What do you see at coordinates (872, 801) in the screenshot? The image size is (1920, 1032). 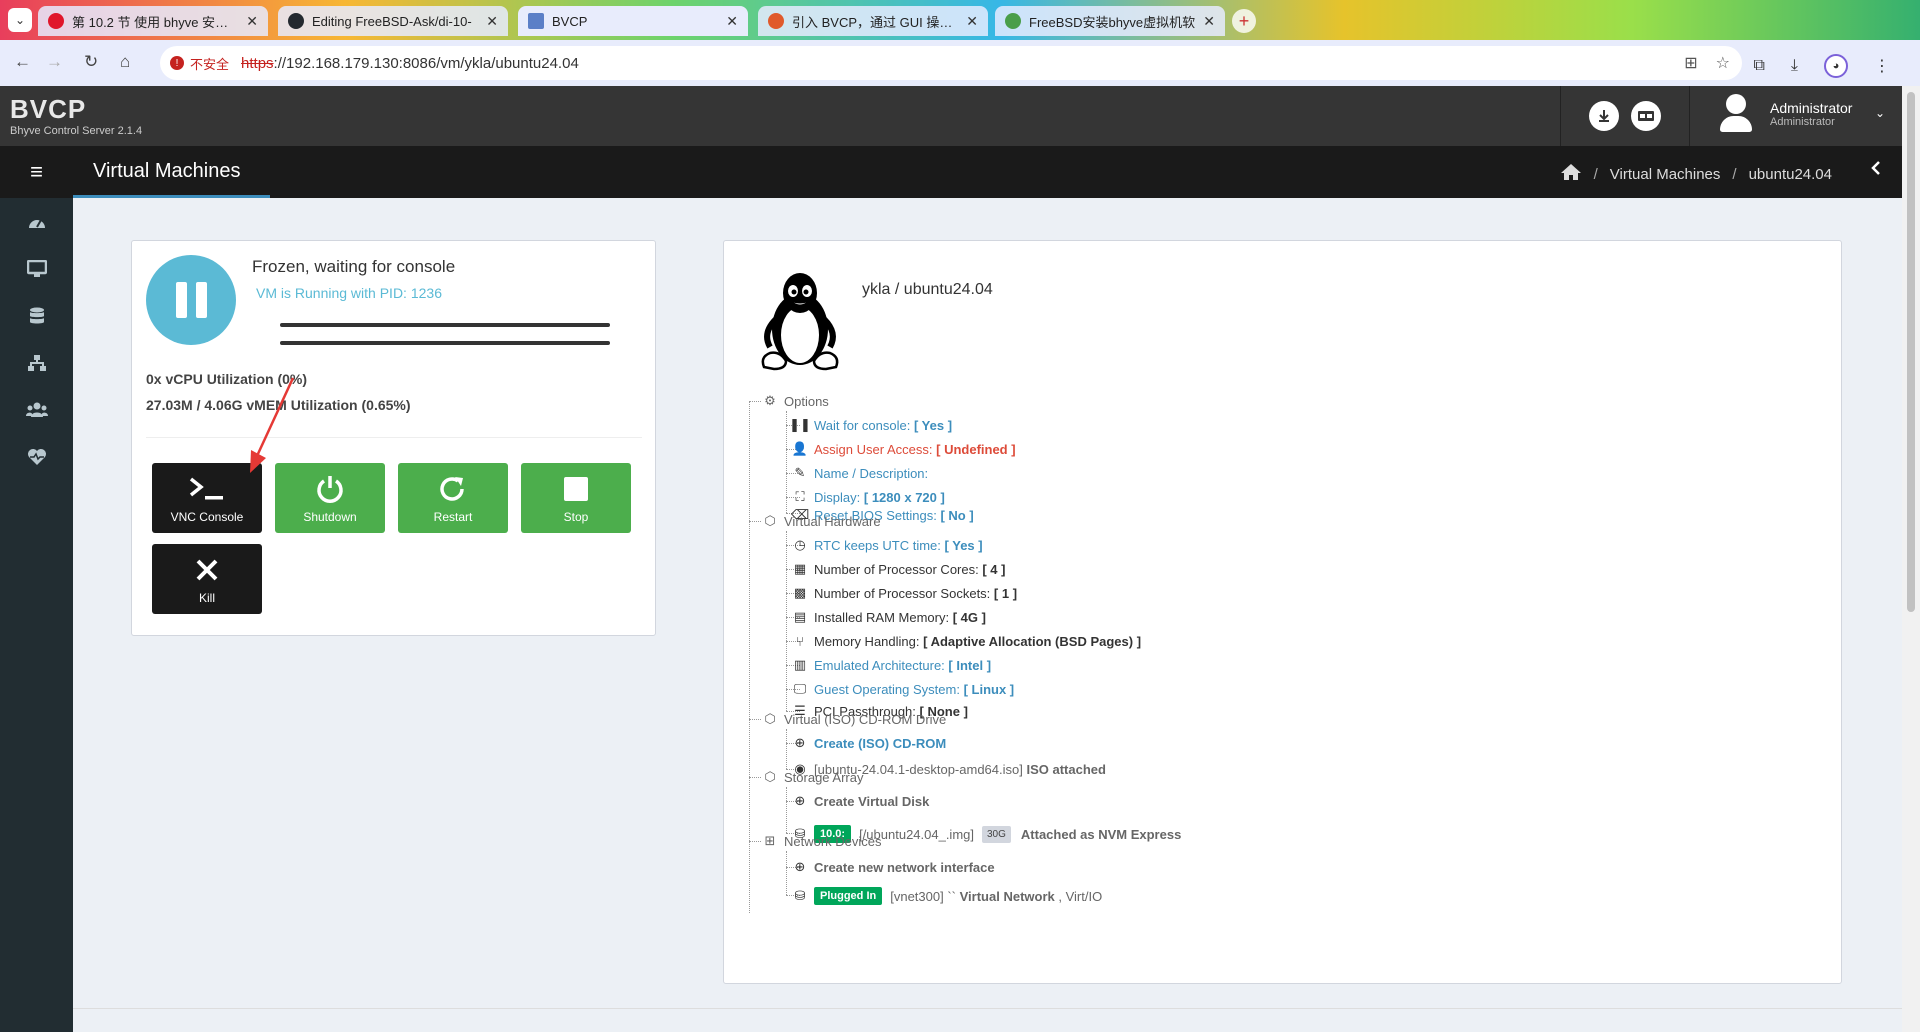 I see `link-label: Create Virtual Disk` at bounding box center [872, 801].